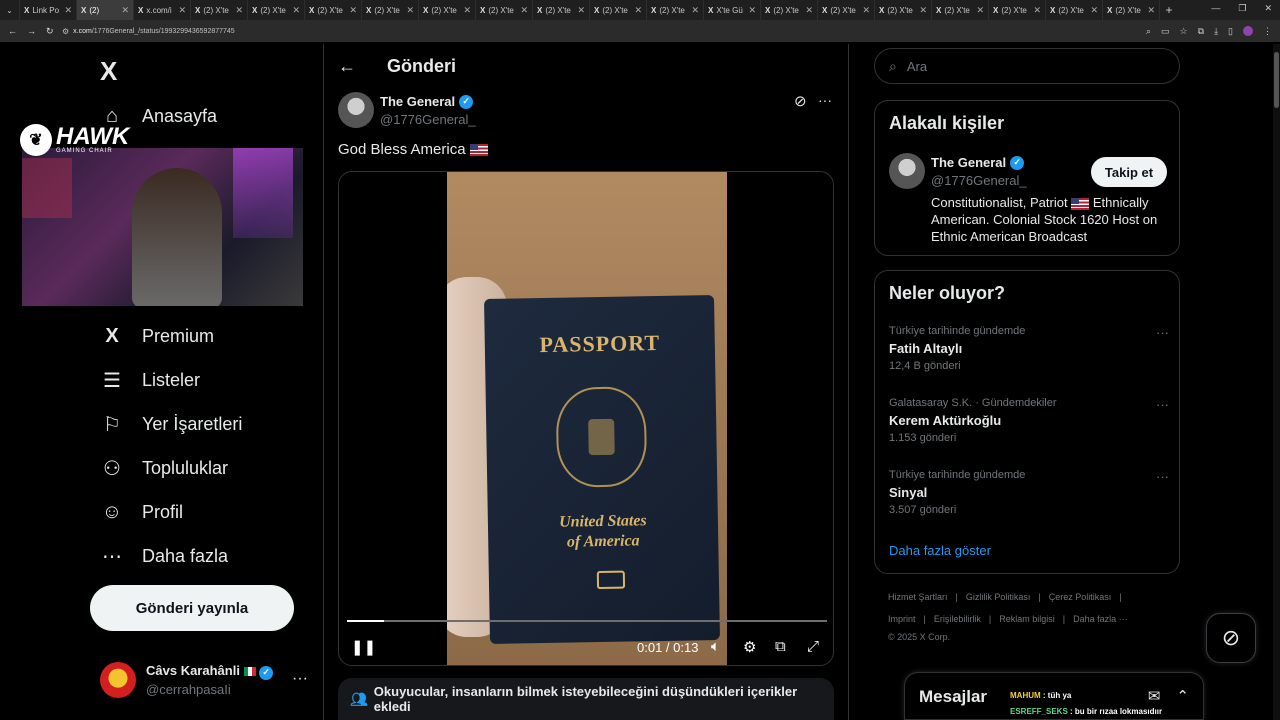 The width and height of the screenshot is (1280, 720). What do you see at coordinates (192, 608) in the screenshot?
I see `post-button: Gönderi yayınla` at bounding box center [192, 608].